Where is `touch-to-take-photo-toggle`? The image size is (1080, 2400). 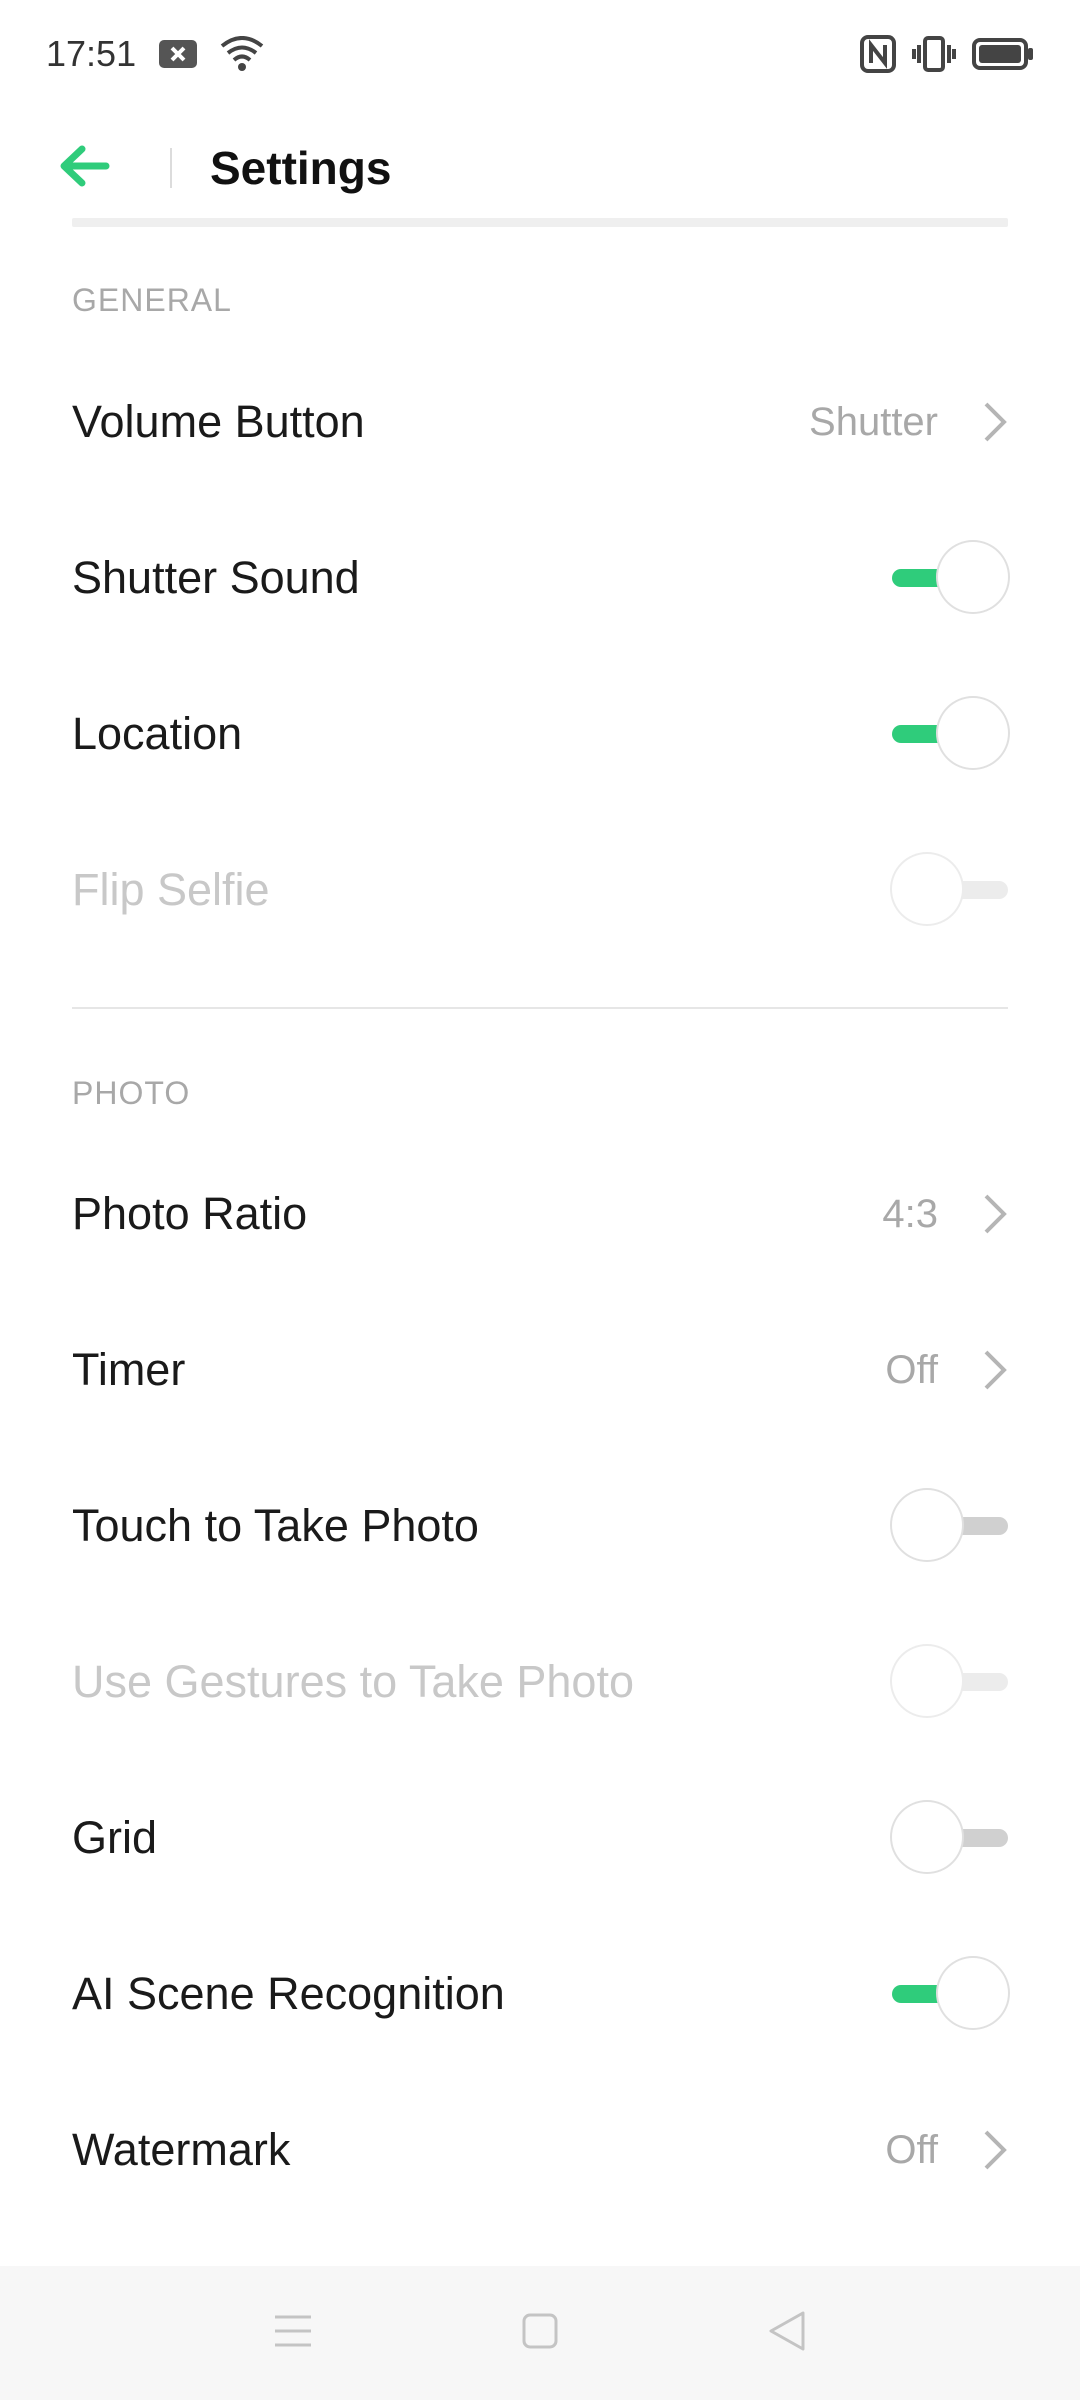
touch-to-take-photo-toggle is located at coordinates (950, 1526).